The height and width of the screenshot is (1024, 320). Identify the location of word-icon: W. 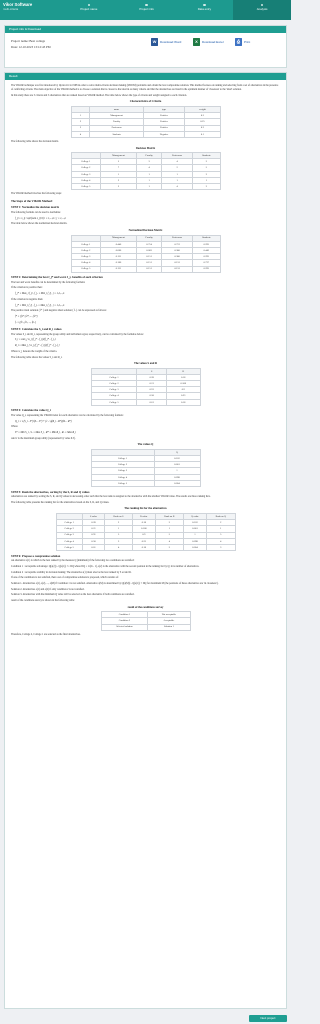
(154, 42).